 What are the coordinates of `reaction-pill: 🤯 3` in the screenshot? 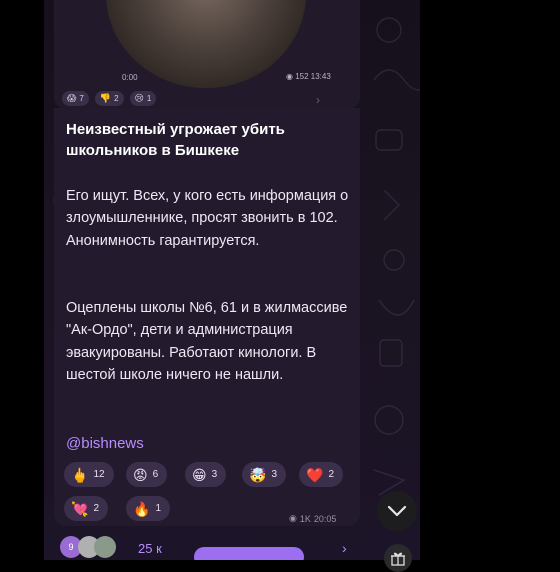 It's located at (264, 474).